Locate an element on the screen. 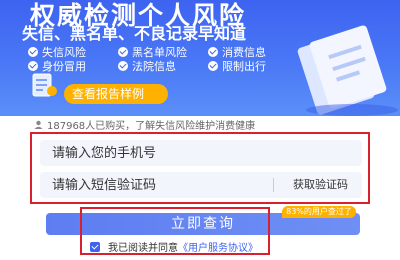  sms-code-input is located at coordinates (146, 185).